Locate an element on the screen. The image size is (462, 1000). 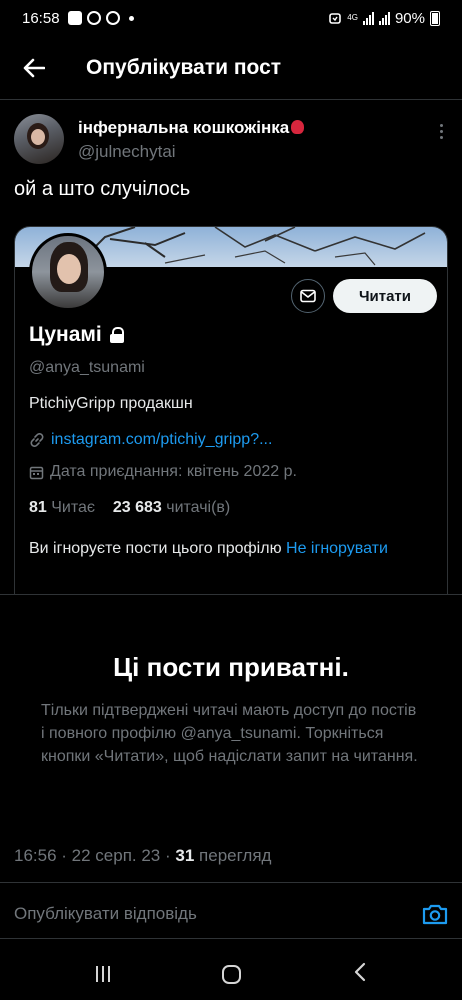
viber-icon is located at coordinates (93, 18).